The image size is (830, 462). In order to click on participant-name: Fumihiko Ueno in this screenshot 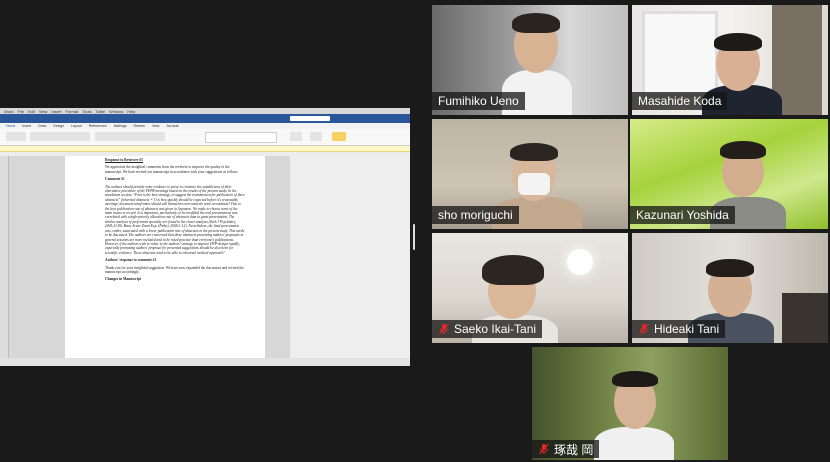, I will do `click(478, 101)`.